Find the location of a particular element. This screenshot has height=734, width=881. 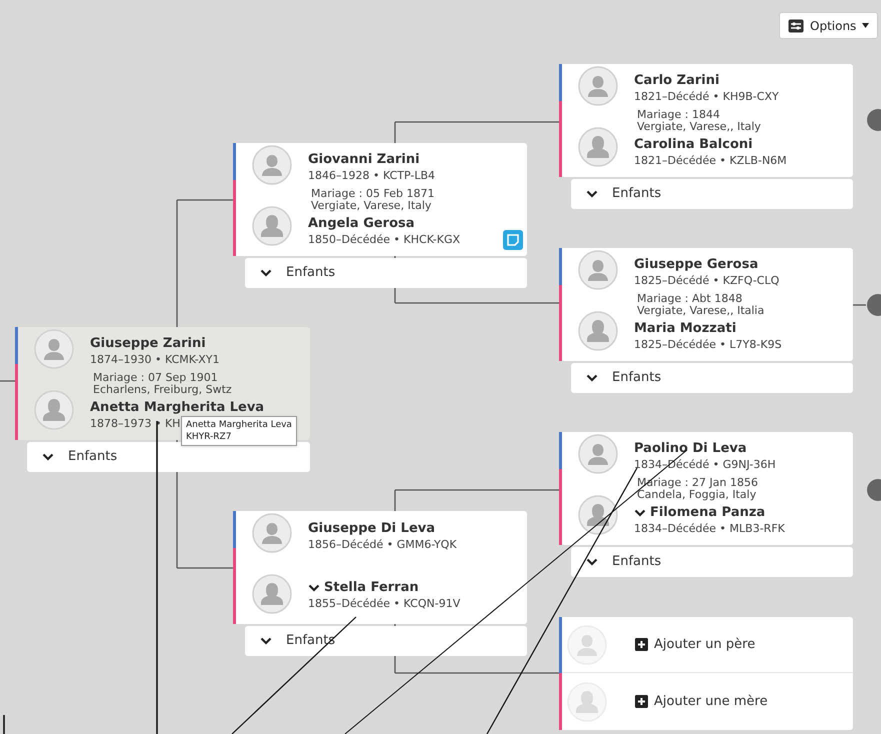

person-name: Carolina Balconi is located at coordinates (693, 145).